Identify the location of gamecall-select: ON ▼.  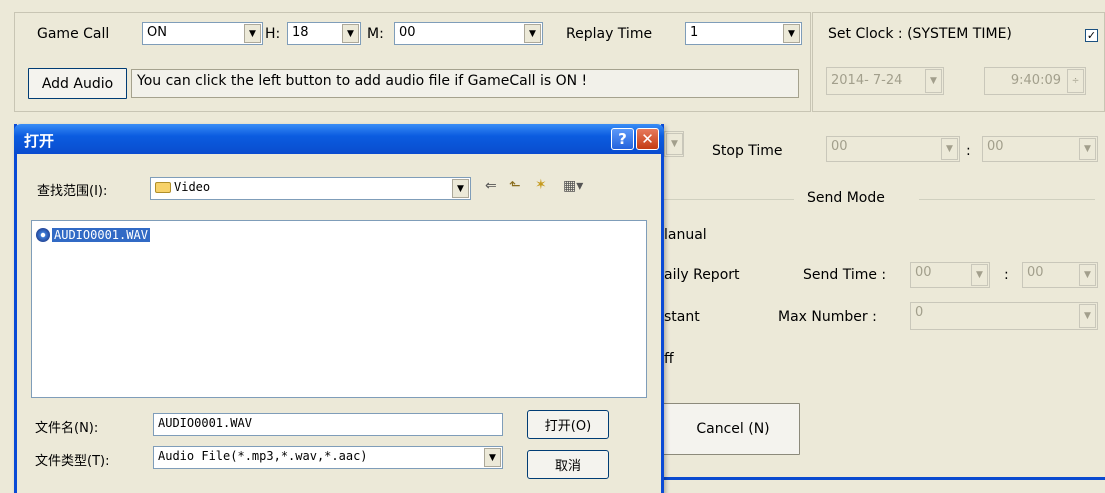
(202, 33).